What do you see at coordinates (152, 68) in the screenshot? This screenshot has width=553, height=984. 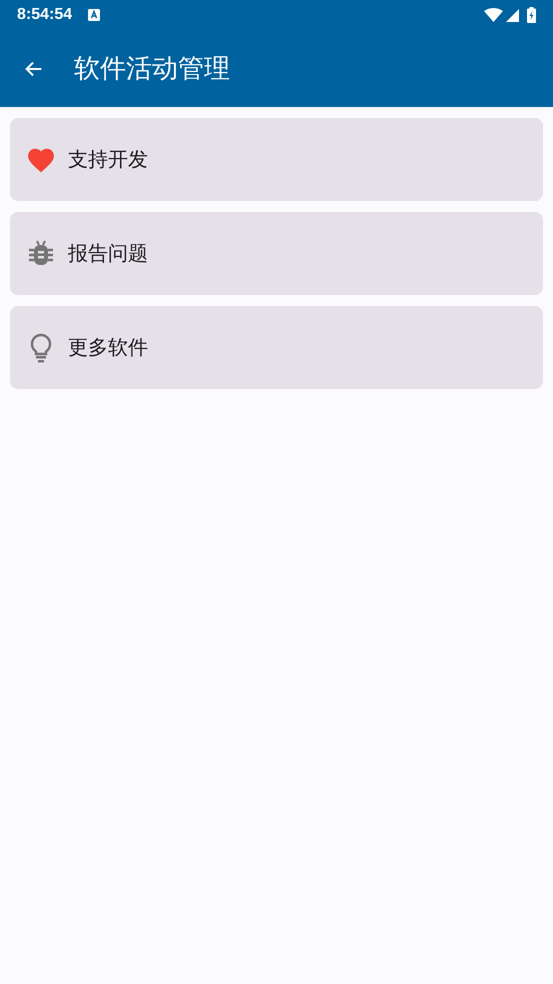 I see `app-bar-title: 软件活动管理` at bounding box center [152, 68].